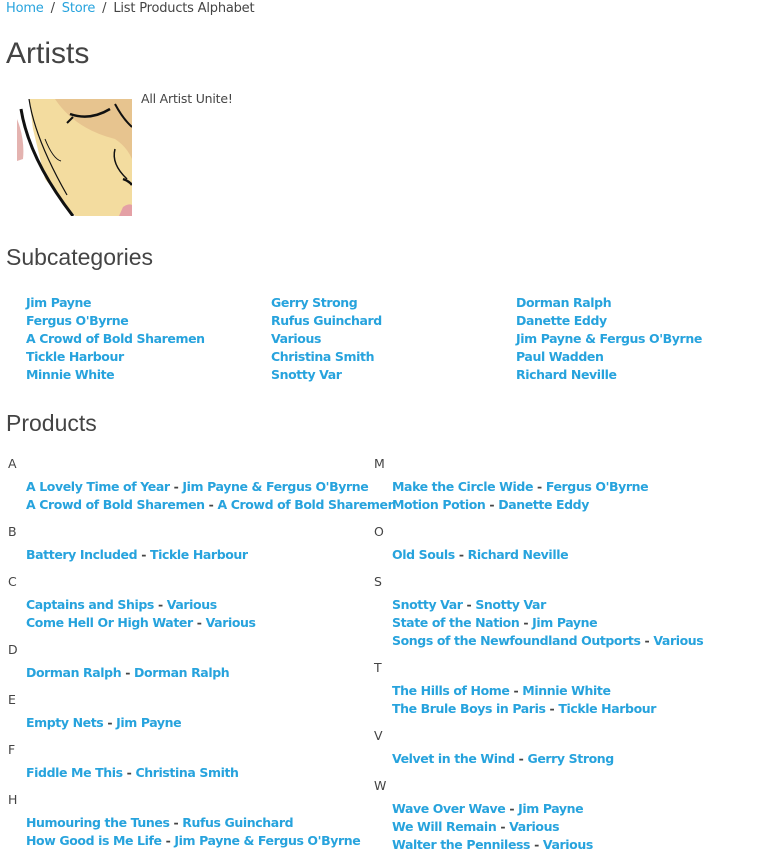 The image size is (761, 863). I want to click on product-title-link: The Brule Boys in Paris, so click(469, 708).